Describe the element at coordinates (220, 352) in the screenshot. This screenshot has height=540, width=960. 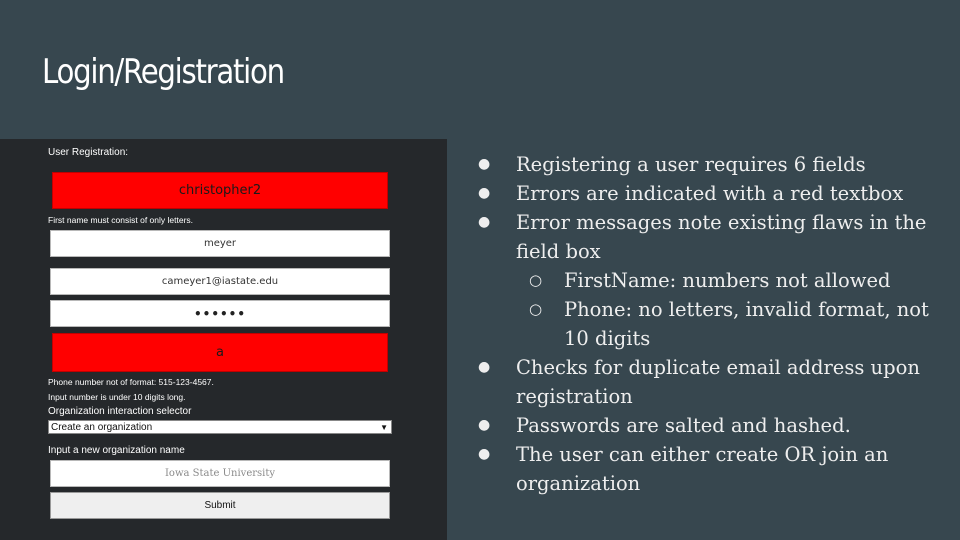
I see `phone-field: a` at that location.